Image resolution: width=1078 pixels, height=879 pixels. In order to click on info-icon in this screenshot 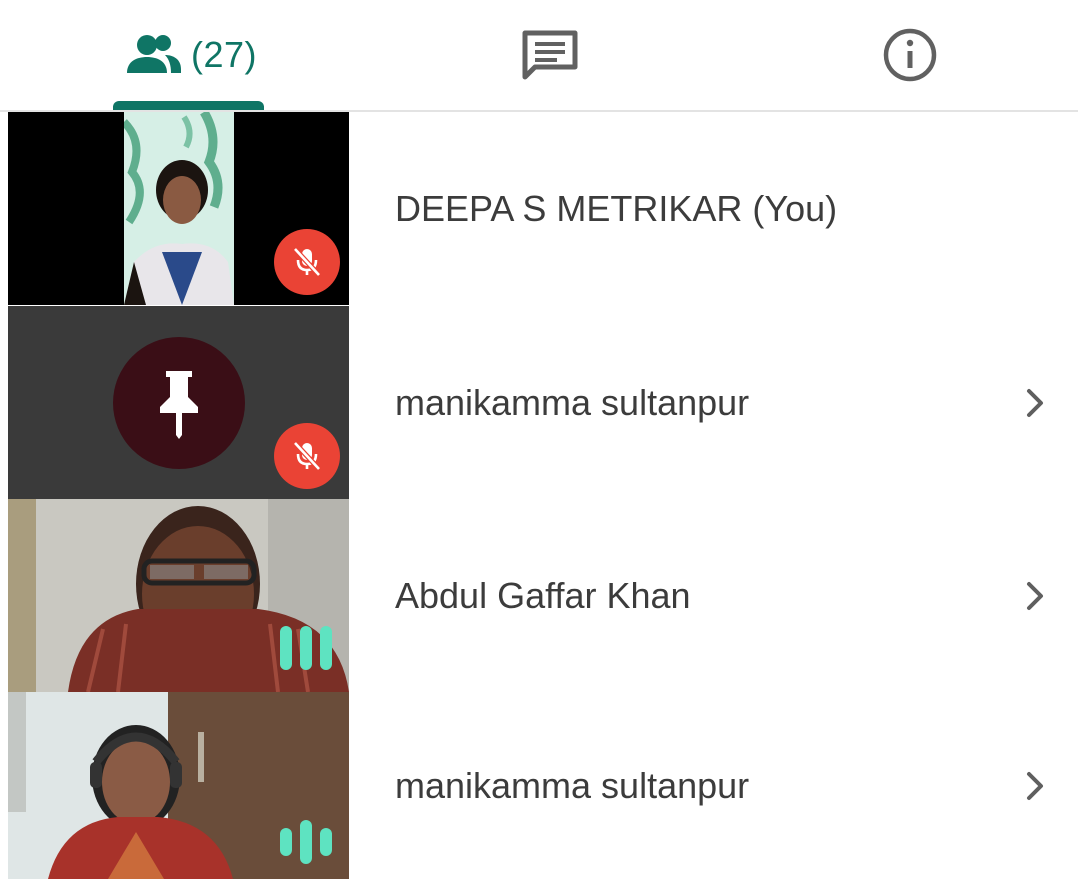, I will do `click(910, 55)`.